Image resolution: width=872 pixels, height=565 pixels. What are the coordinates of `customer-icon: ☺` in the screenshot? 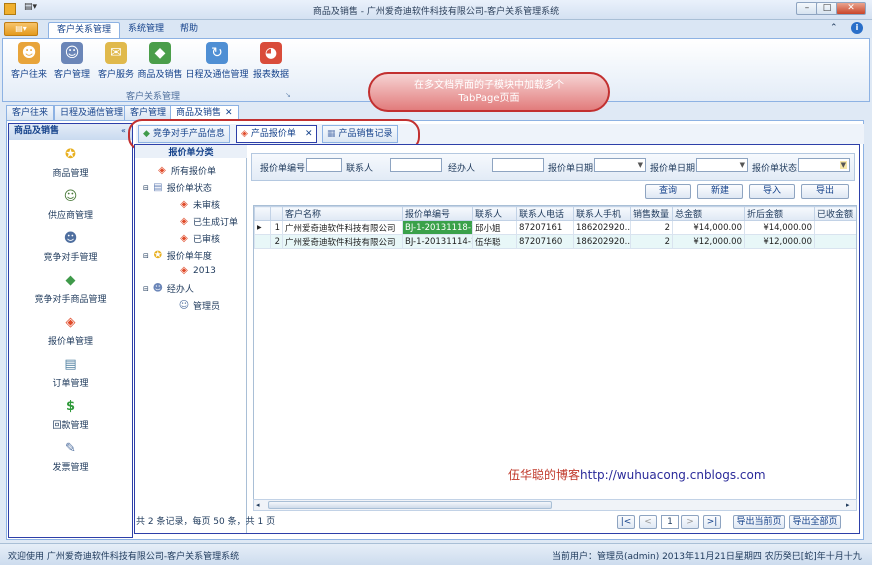 It's located at (72, 53).